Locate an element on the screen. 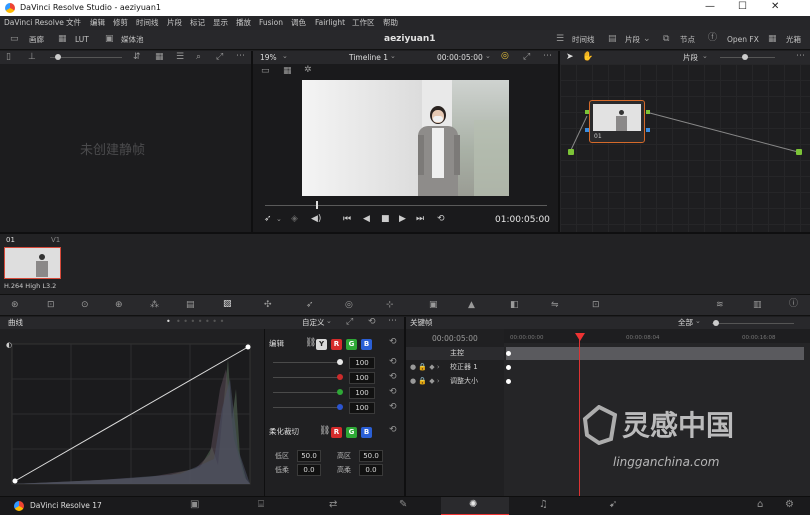 This screenshot has width=810, height=515. sync-icon: ◎ is located at coordinates (505, 56).